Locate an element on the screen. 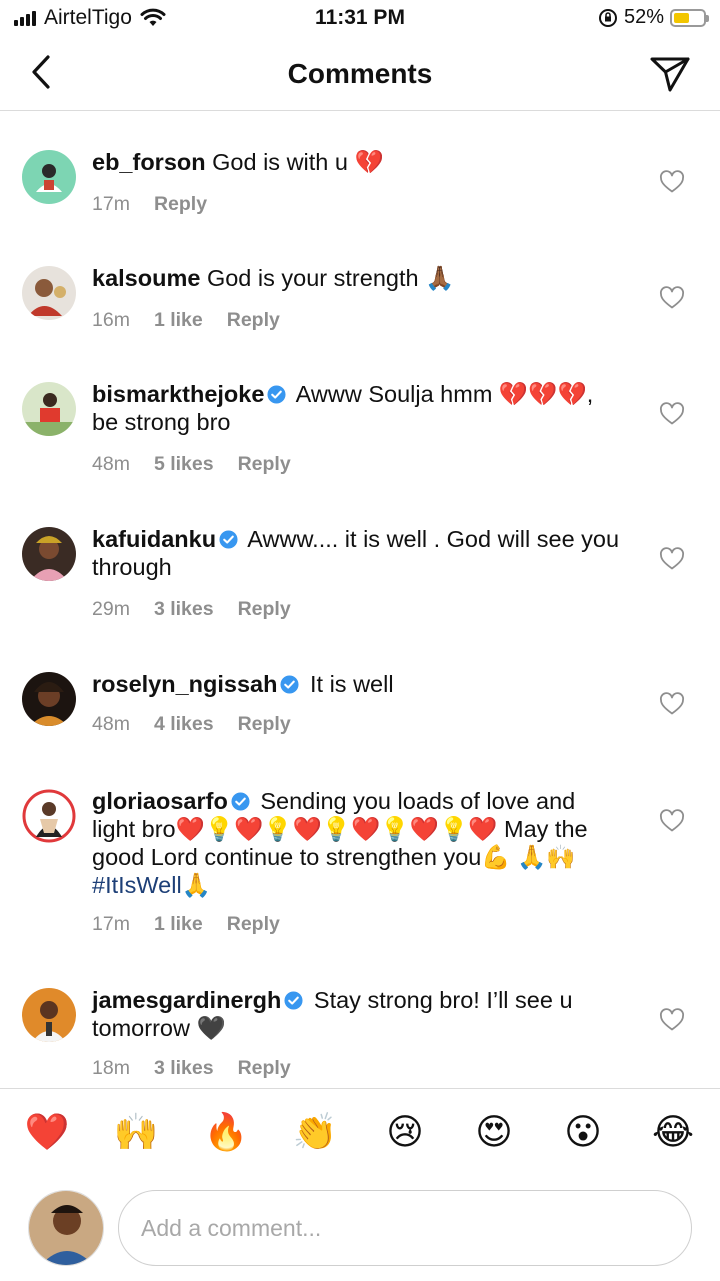  comment-text: kalsoume God is your strength 🙏🏾 is located at coordinates (357, 278).